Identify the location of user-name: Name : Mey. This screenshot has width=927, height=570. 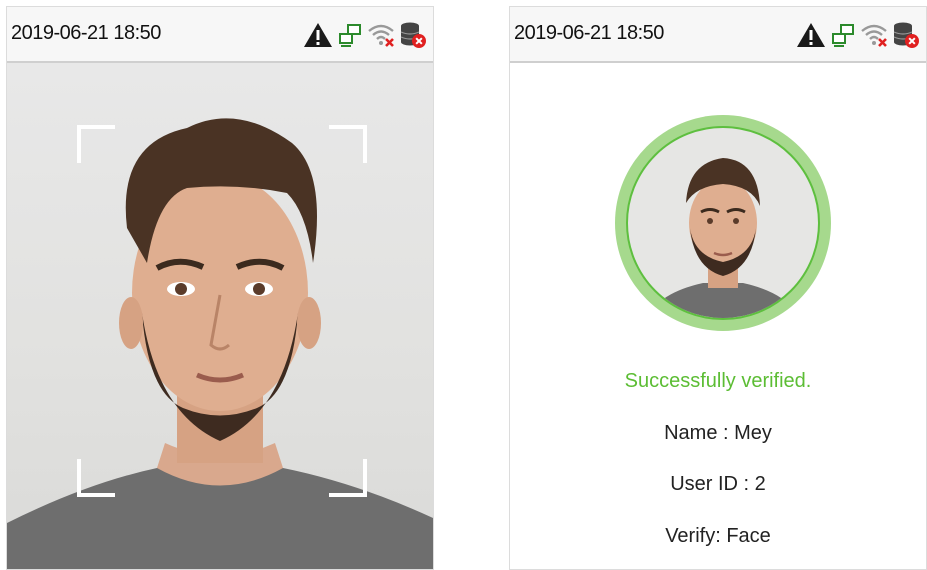
(718, 433).